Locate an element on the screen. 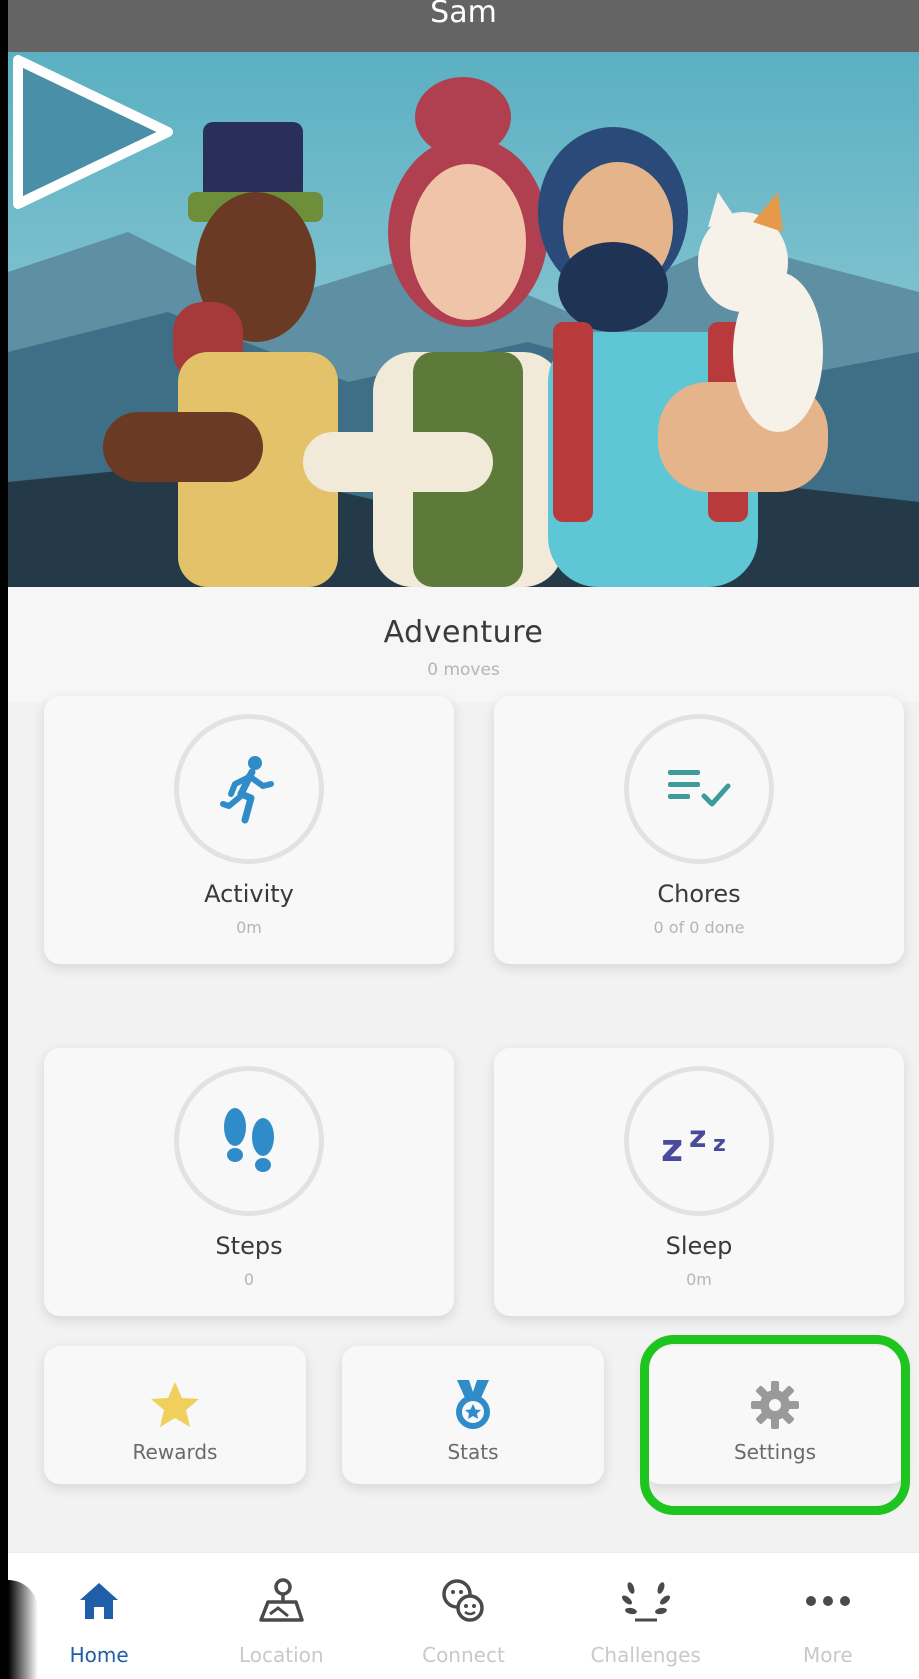 This screenshot has height=1679, width=919. nav-home: Home is located at coordinates (99, 1616).